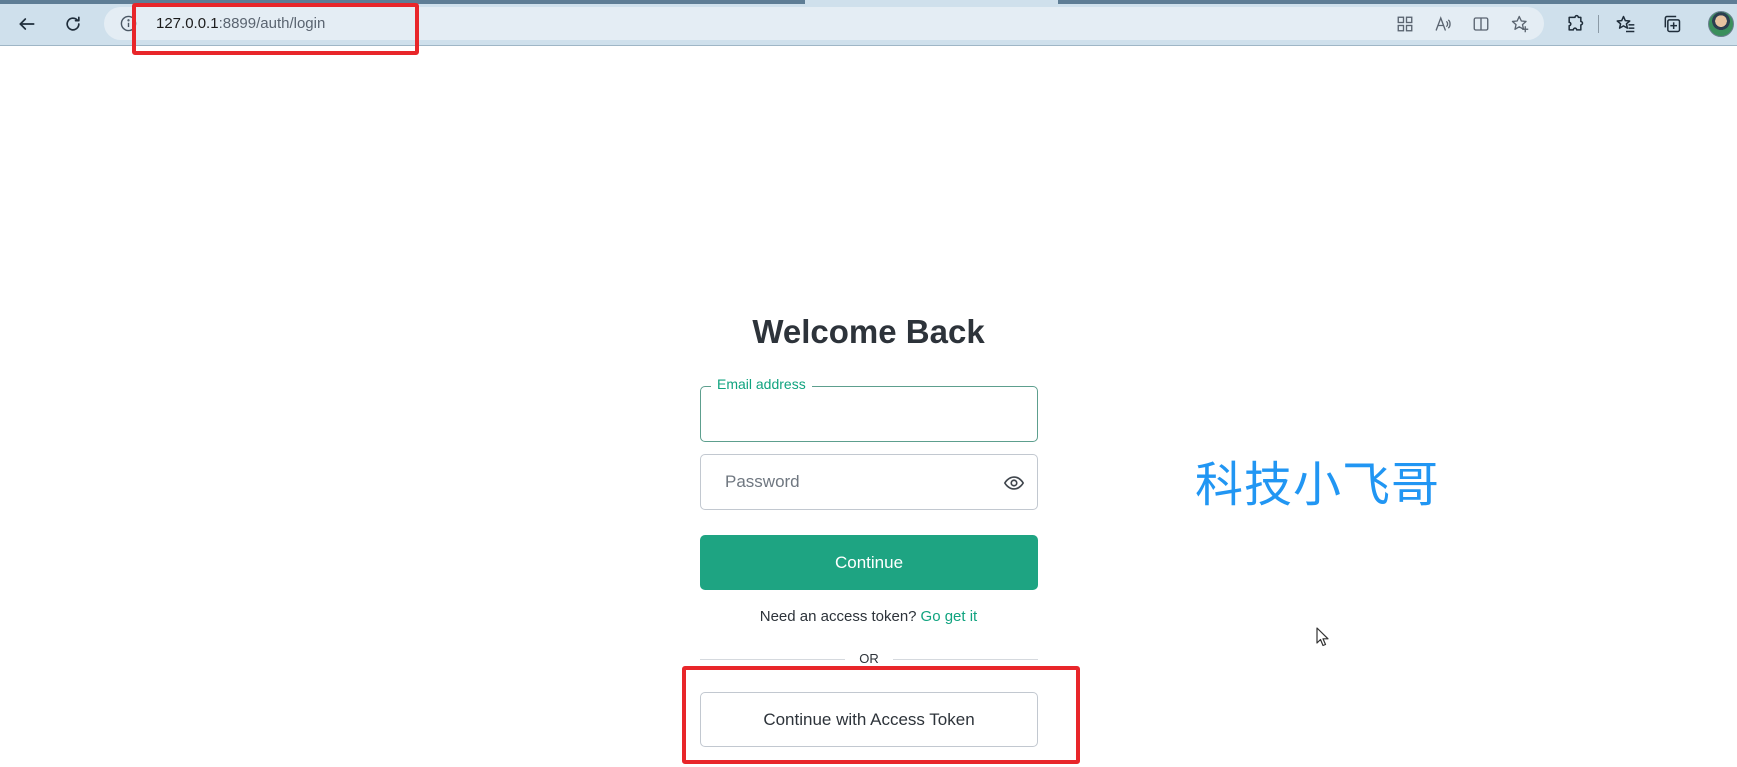  Describe the element at coordinates (1318, 485) in the screenshot. I see `watermark-text: 科技小飞哥` at that location.